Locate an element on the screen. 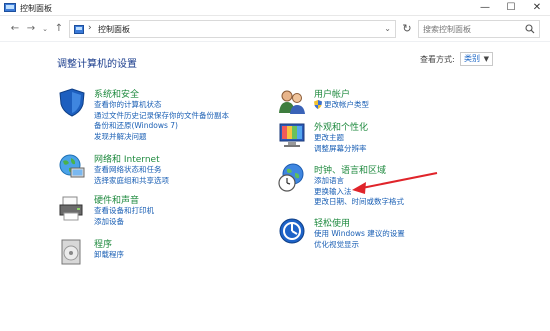  link-uninstall-program: 卸载程序 is located at coordinates (109, 254).